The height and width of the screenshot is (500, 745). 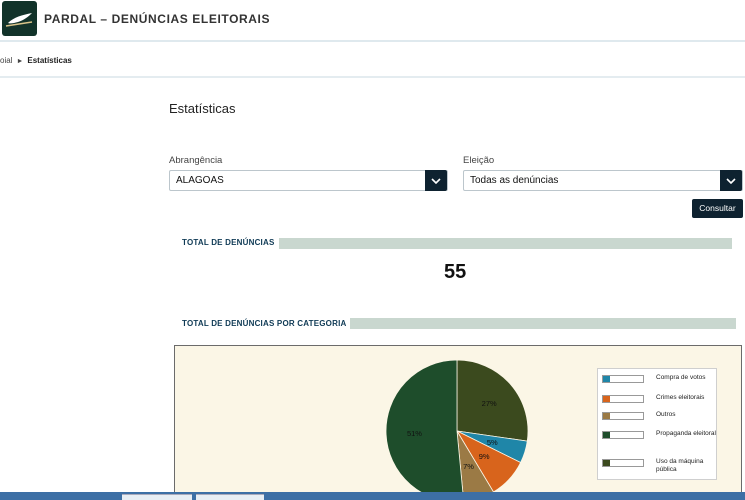 What do you see at coordinates (543, 323) in the screenshot?
I see `category-section-bar` at bounding box center [543, 323].